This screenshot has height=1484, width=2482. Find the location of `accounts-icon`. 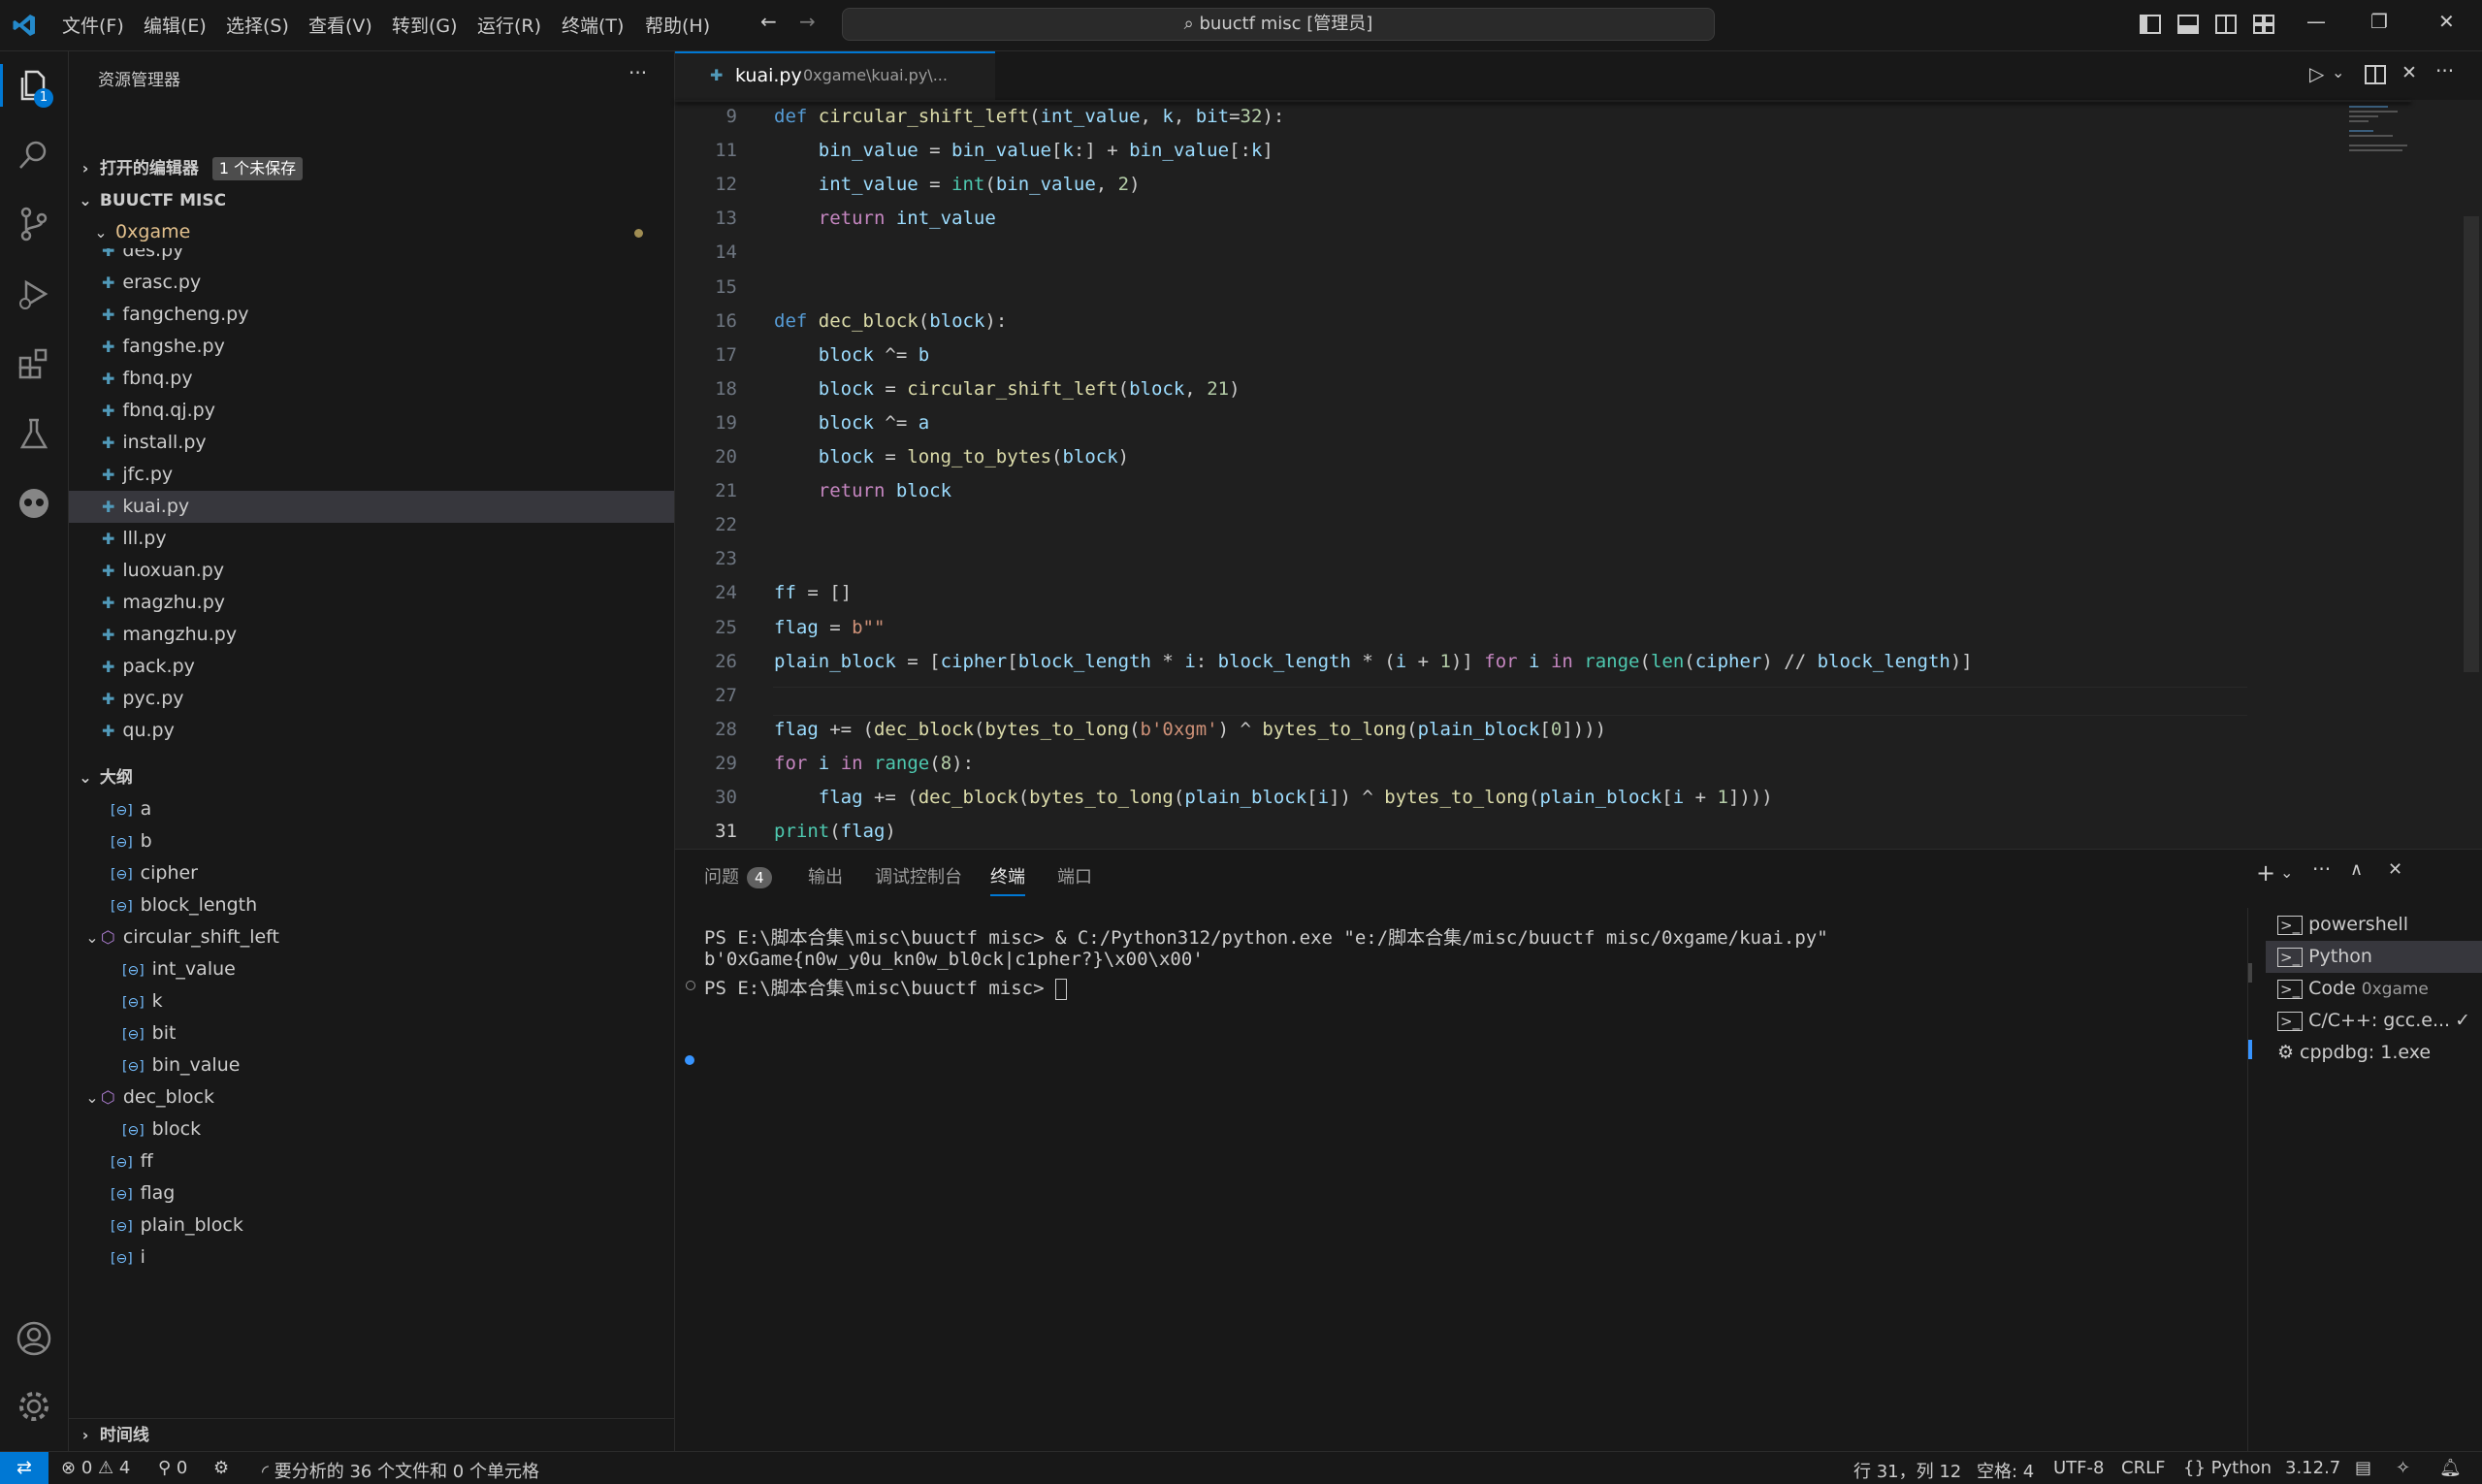

accounts-icon is located at coordinates (34, 1338).